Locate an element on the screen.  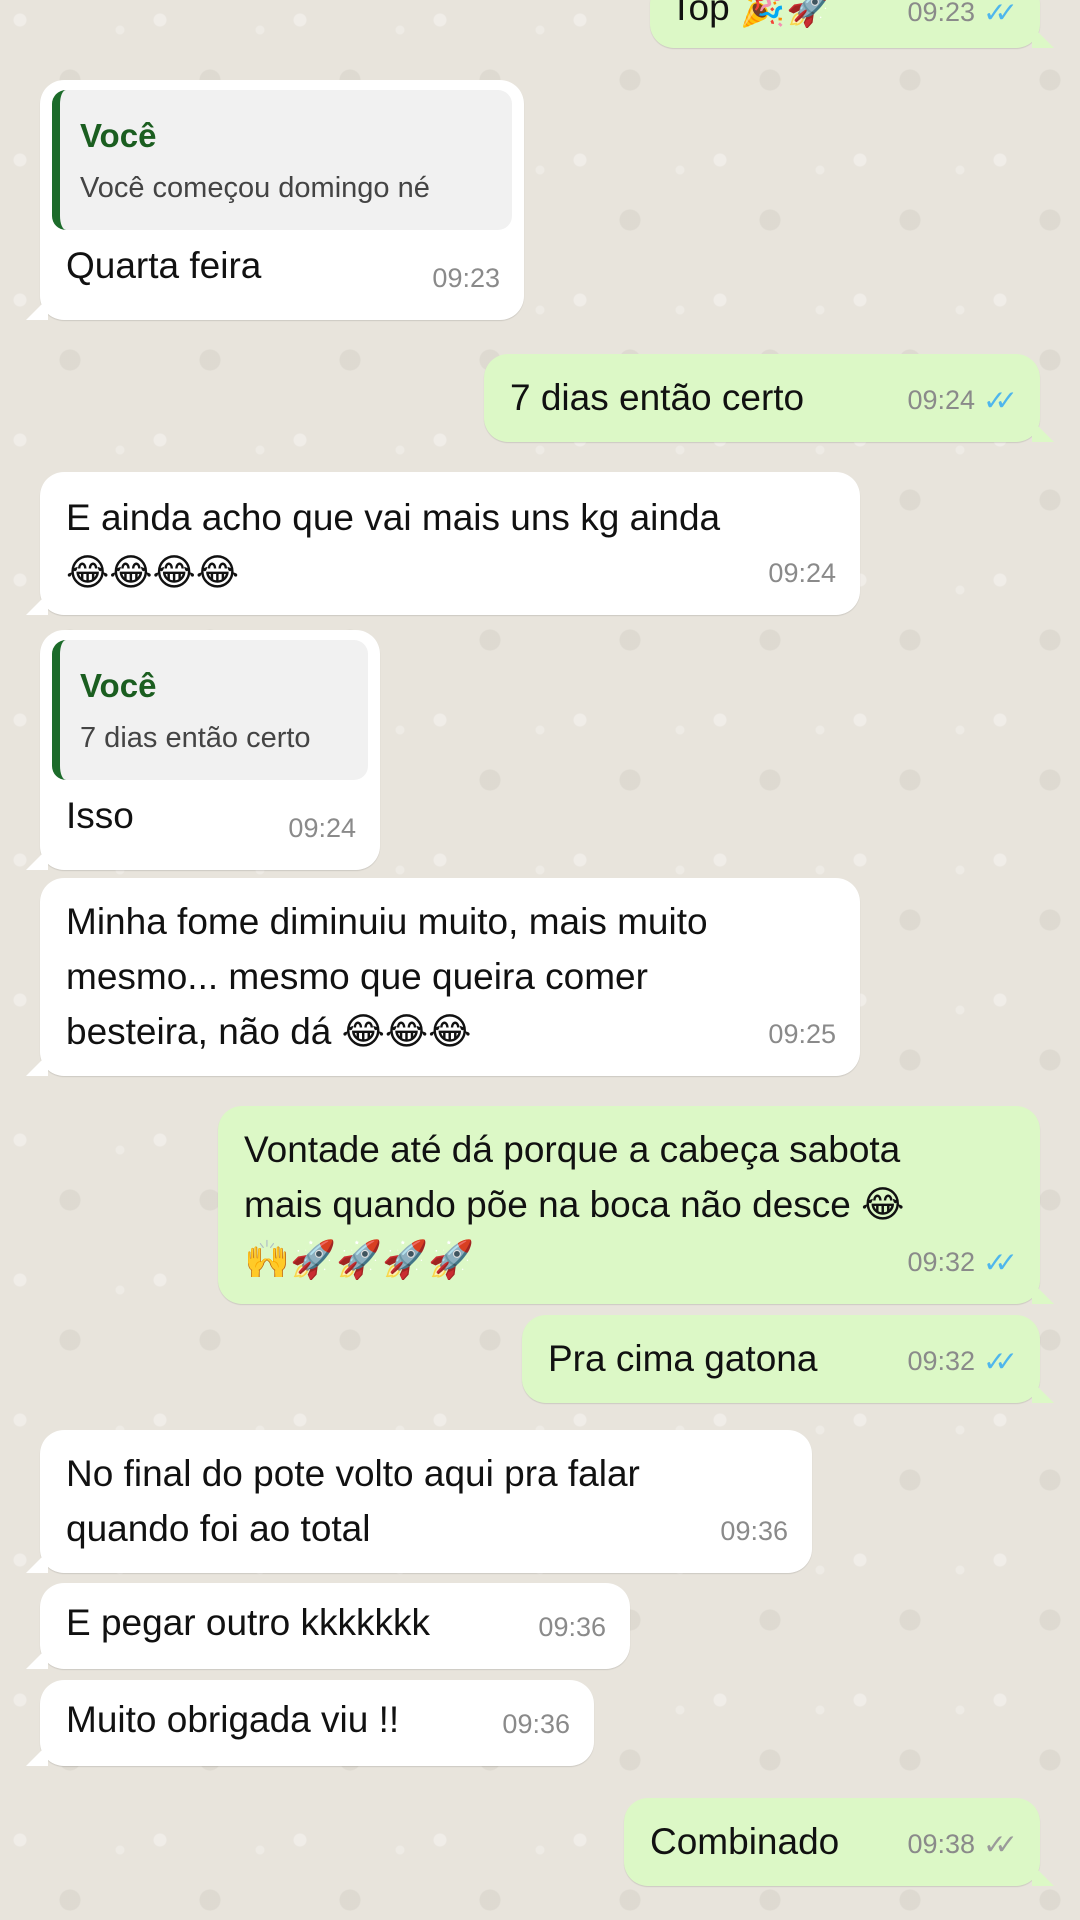
message-bubble-outgoing: Combinado 09:38 ✓✓ is located at coordinates (839, 1842).